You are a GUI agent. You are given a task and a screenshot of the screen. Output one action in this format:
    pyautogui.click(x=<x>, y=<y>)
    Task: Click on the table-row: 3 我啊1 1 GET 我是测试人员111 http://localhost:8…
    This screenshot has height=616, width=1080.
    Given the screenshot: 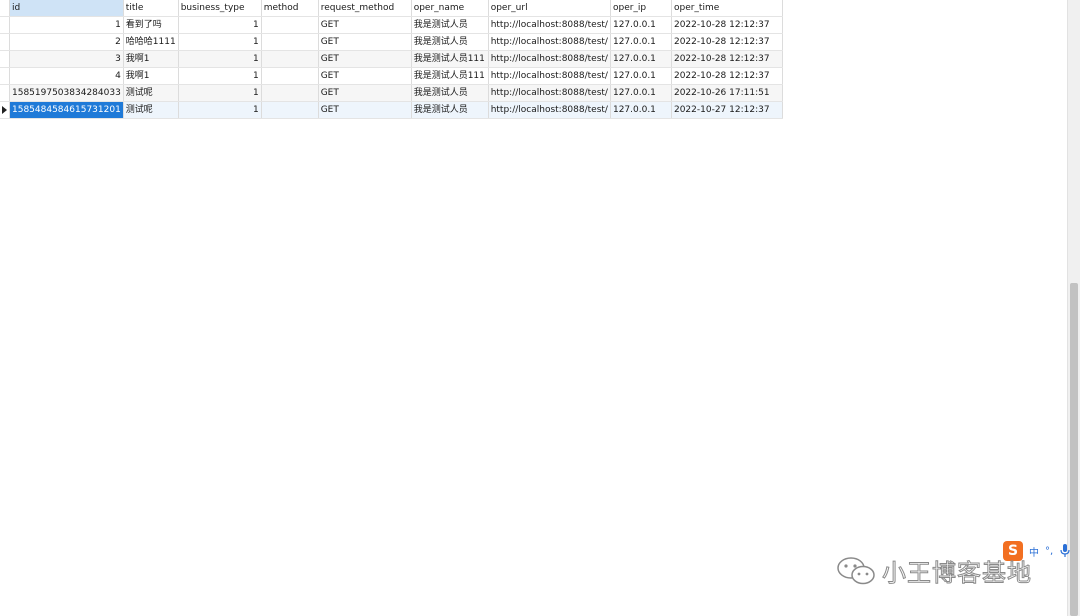 What is the action you would take?
    pyautogui.click(x=391, y=59)
    